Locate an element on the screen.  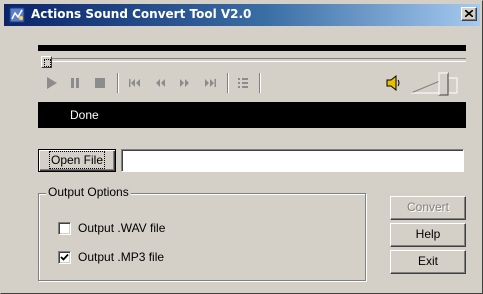
convert-label: Convert is located at coordinates (428, 207).